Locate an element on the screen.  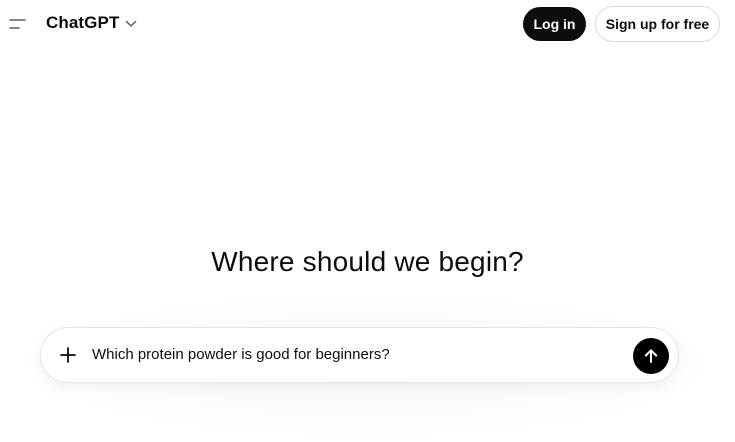
page-headline: Where should we begin? is located at coordinates (367, 261).